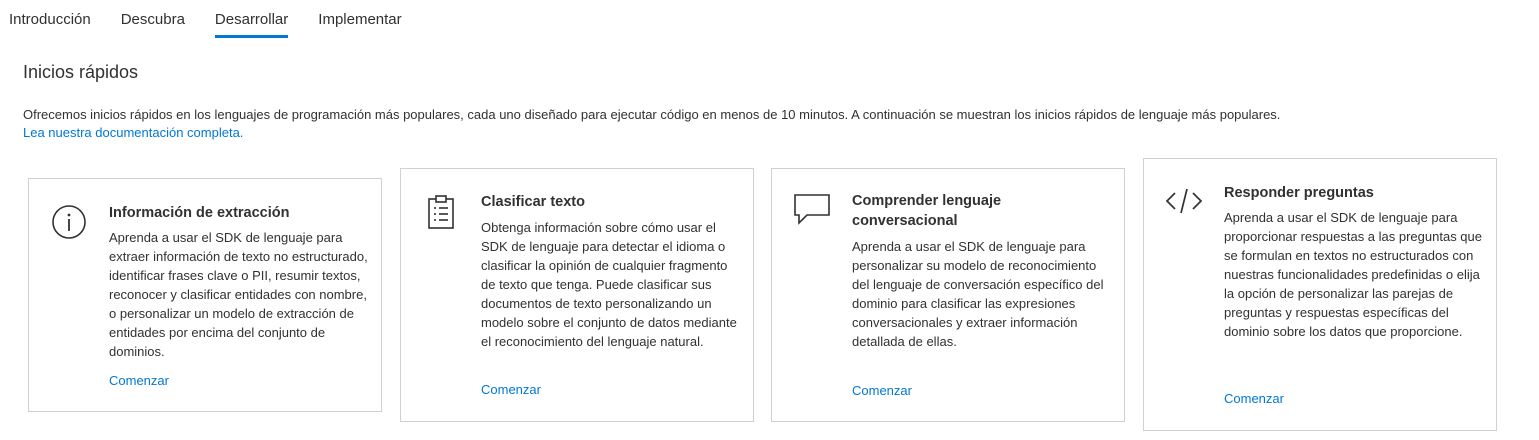  I want to click on tab-introduccion: Introducción, so click(50, 20).